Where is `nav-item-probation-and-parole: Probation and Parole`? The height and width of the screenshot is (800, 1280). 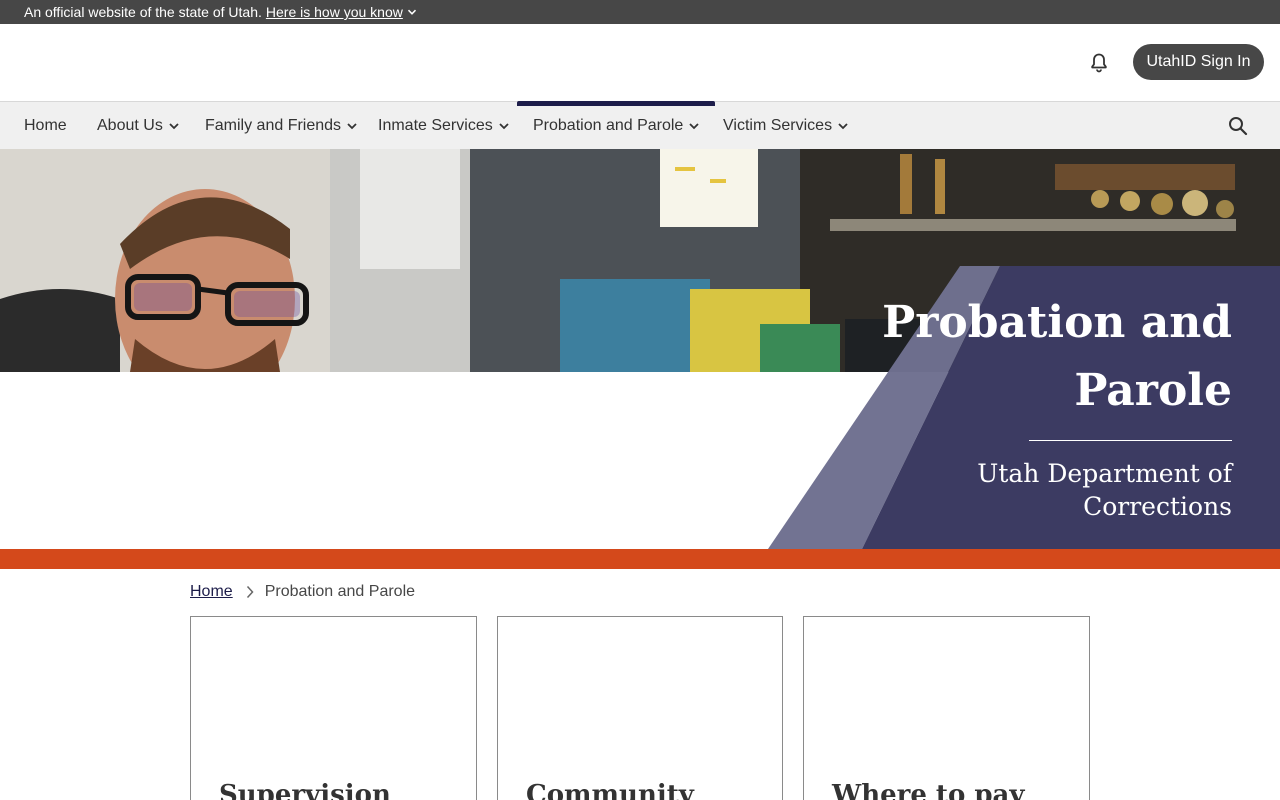 nav-item-probation-and-parole: Probation and Parole is located at coordinates (616, 125).